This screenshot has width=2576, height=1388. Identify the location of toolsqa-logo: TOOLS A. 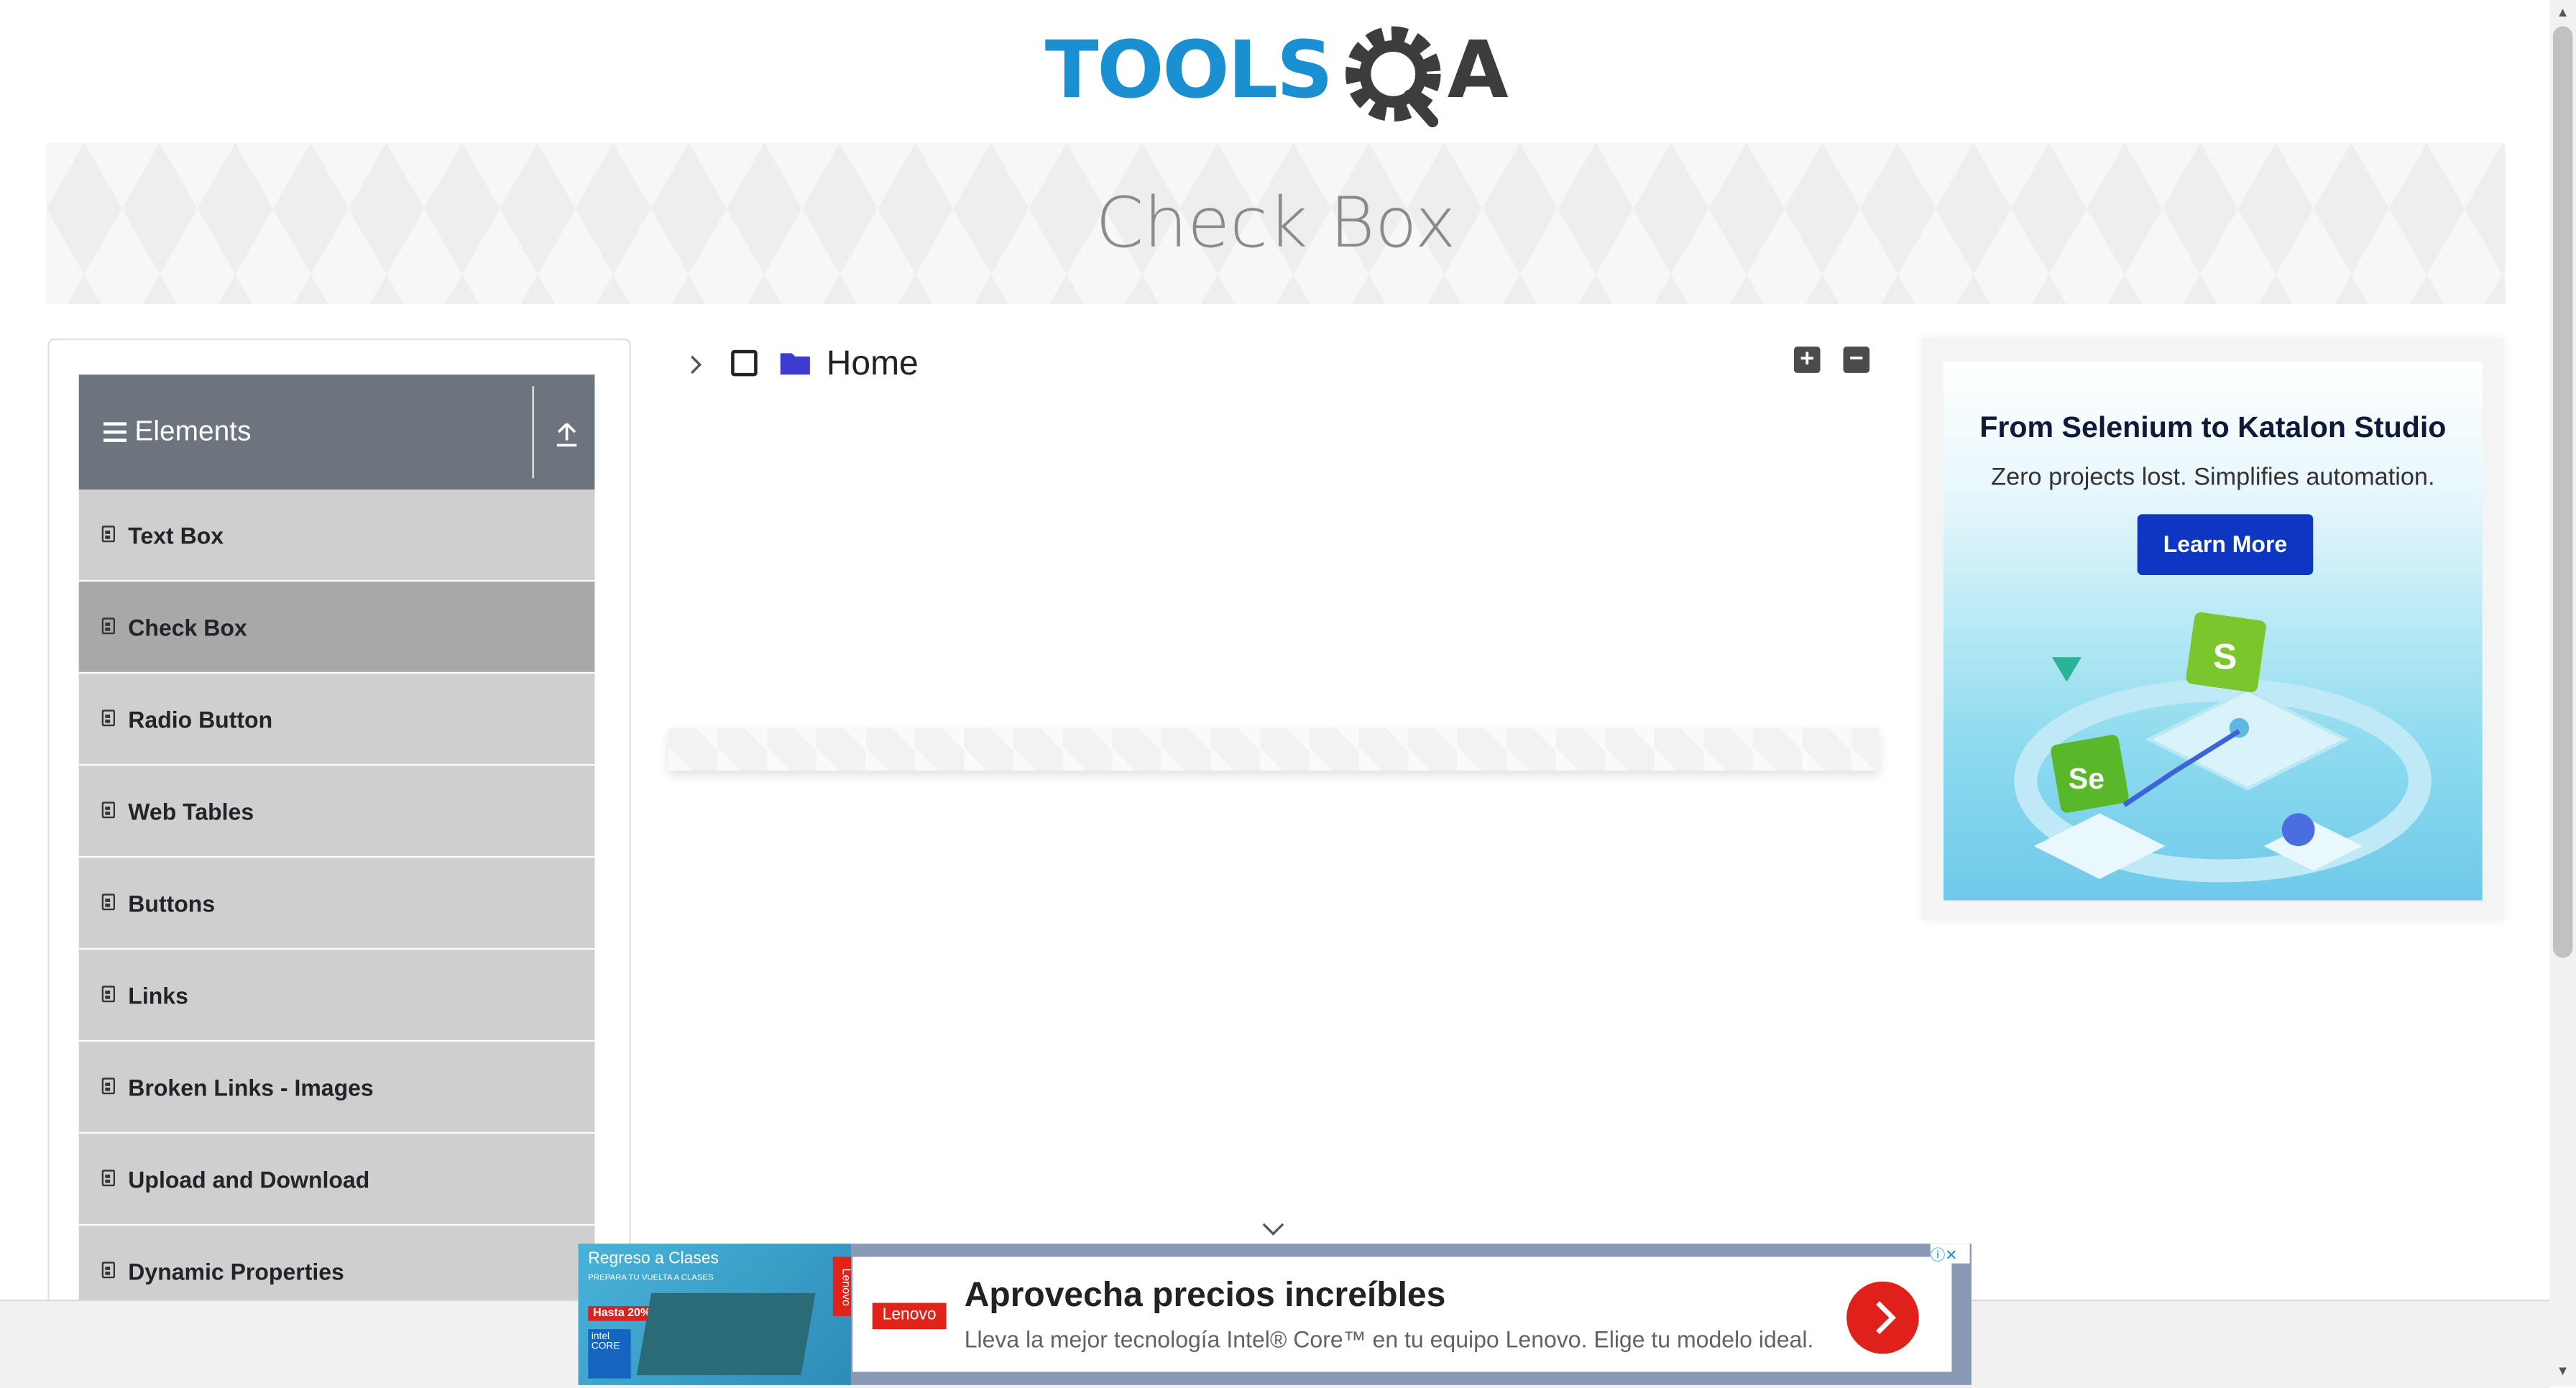
(1278, 76).